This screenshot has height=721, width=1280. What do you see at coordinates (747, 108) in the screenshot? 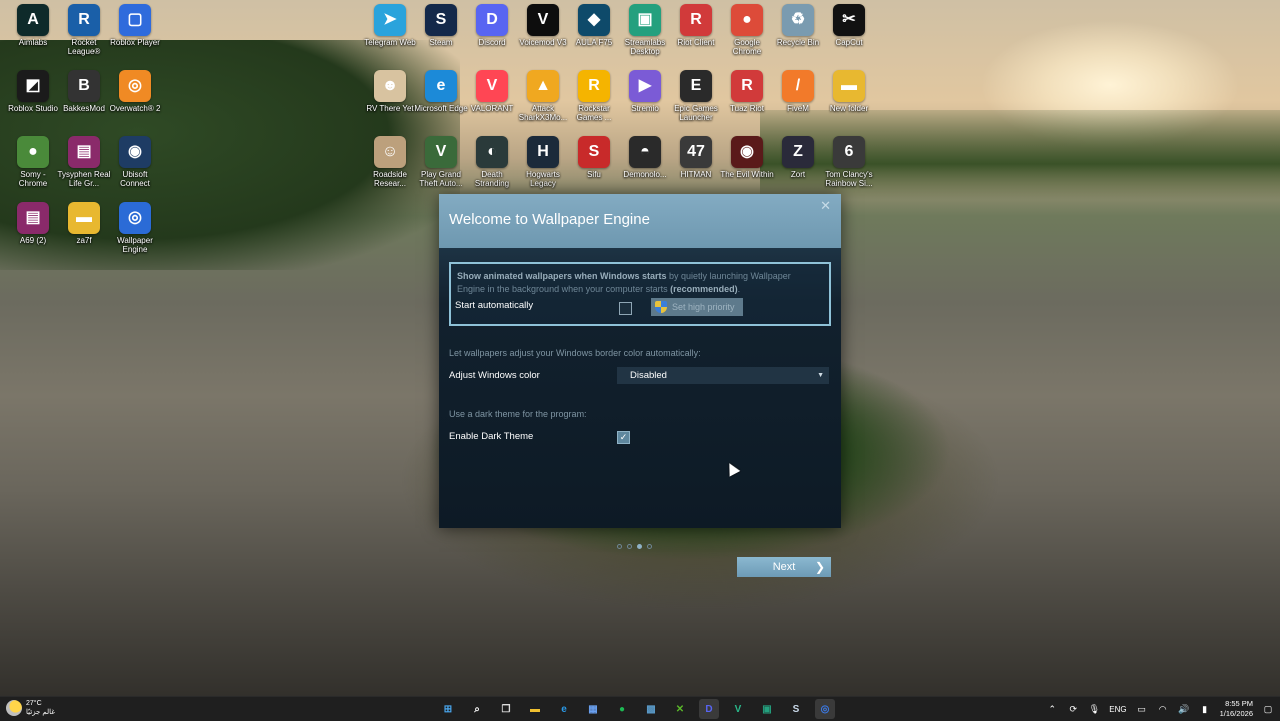
I see `desktop-shortcut-label: Tuaz Riot` at bounding box center [747, 108].